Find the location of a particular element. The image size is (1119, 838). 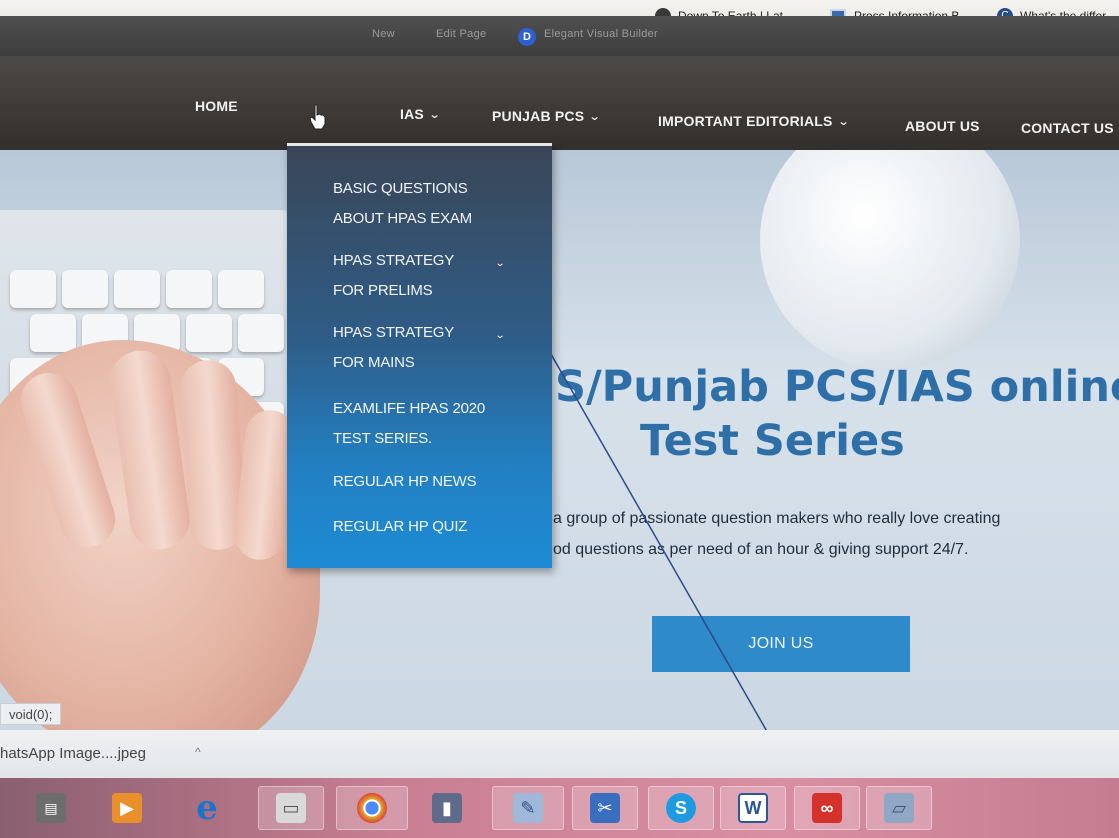

taskbar-skype: S is located at coordinates (681, 808).